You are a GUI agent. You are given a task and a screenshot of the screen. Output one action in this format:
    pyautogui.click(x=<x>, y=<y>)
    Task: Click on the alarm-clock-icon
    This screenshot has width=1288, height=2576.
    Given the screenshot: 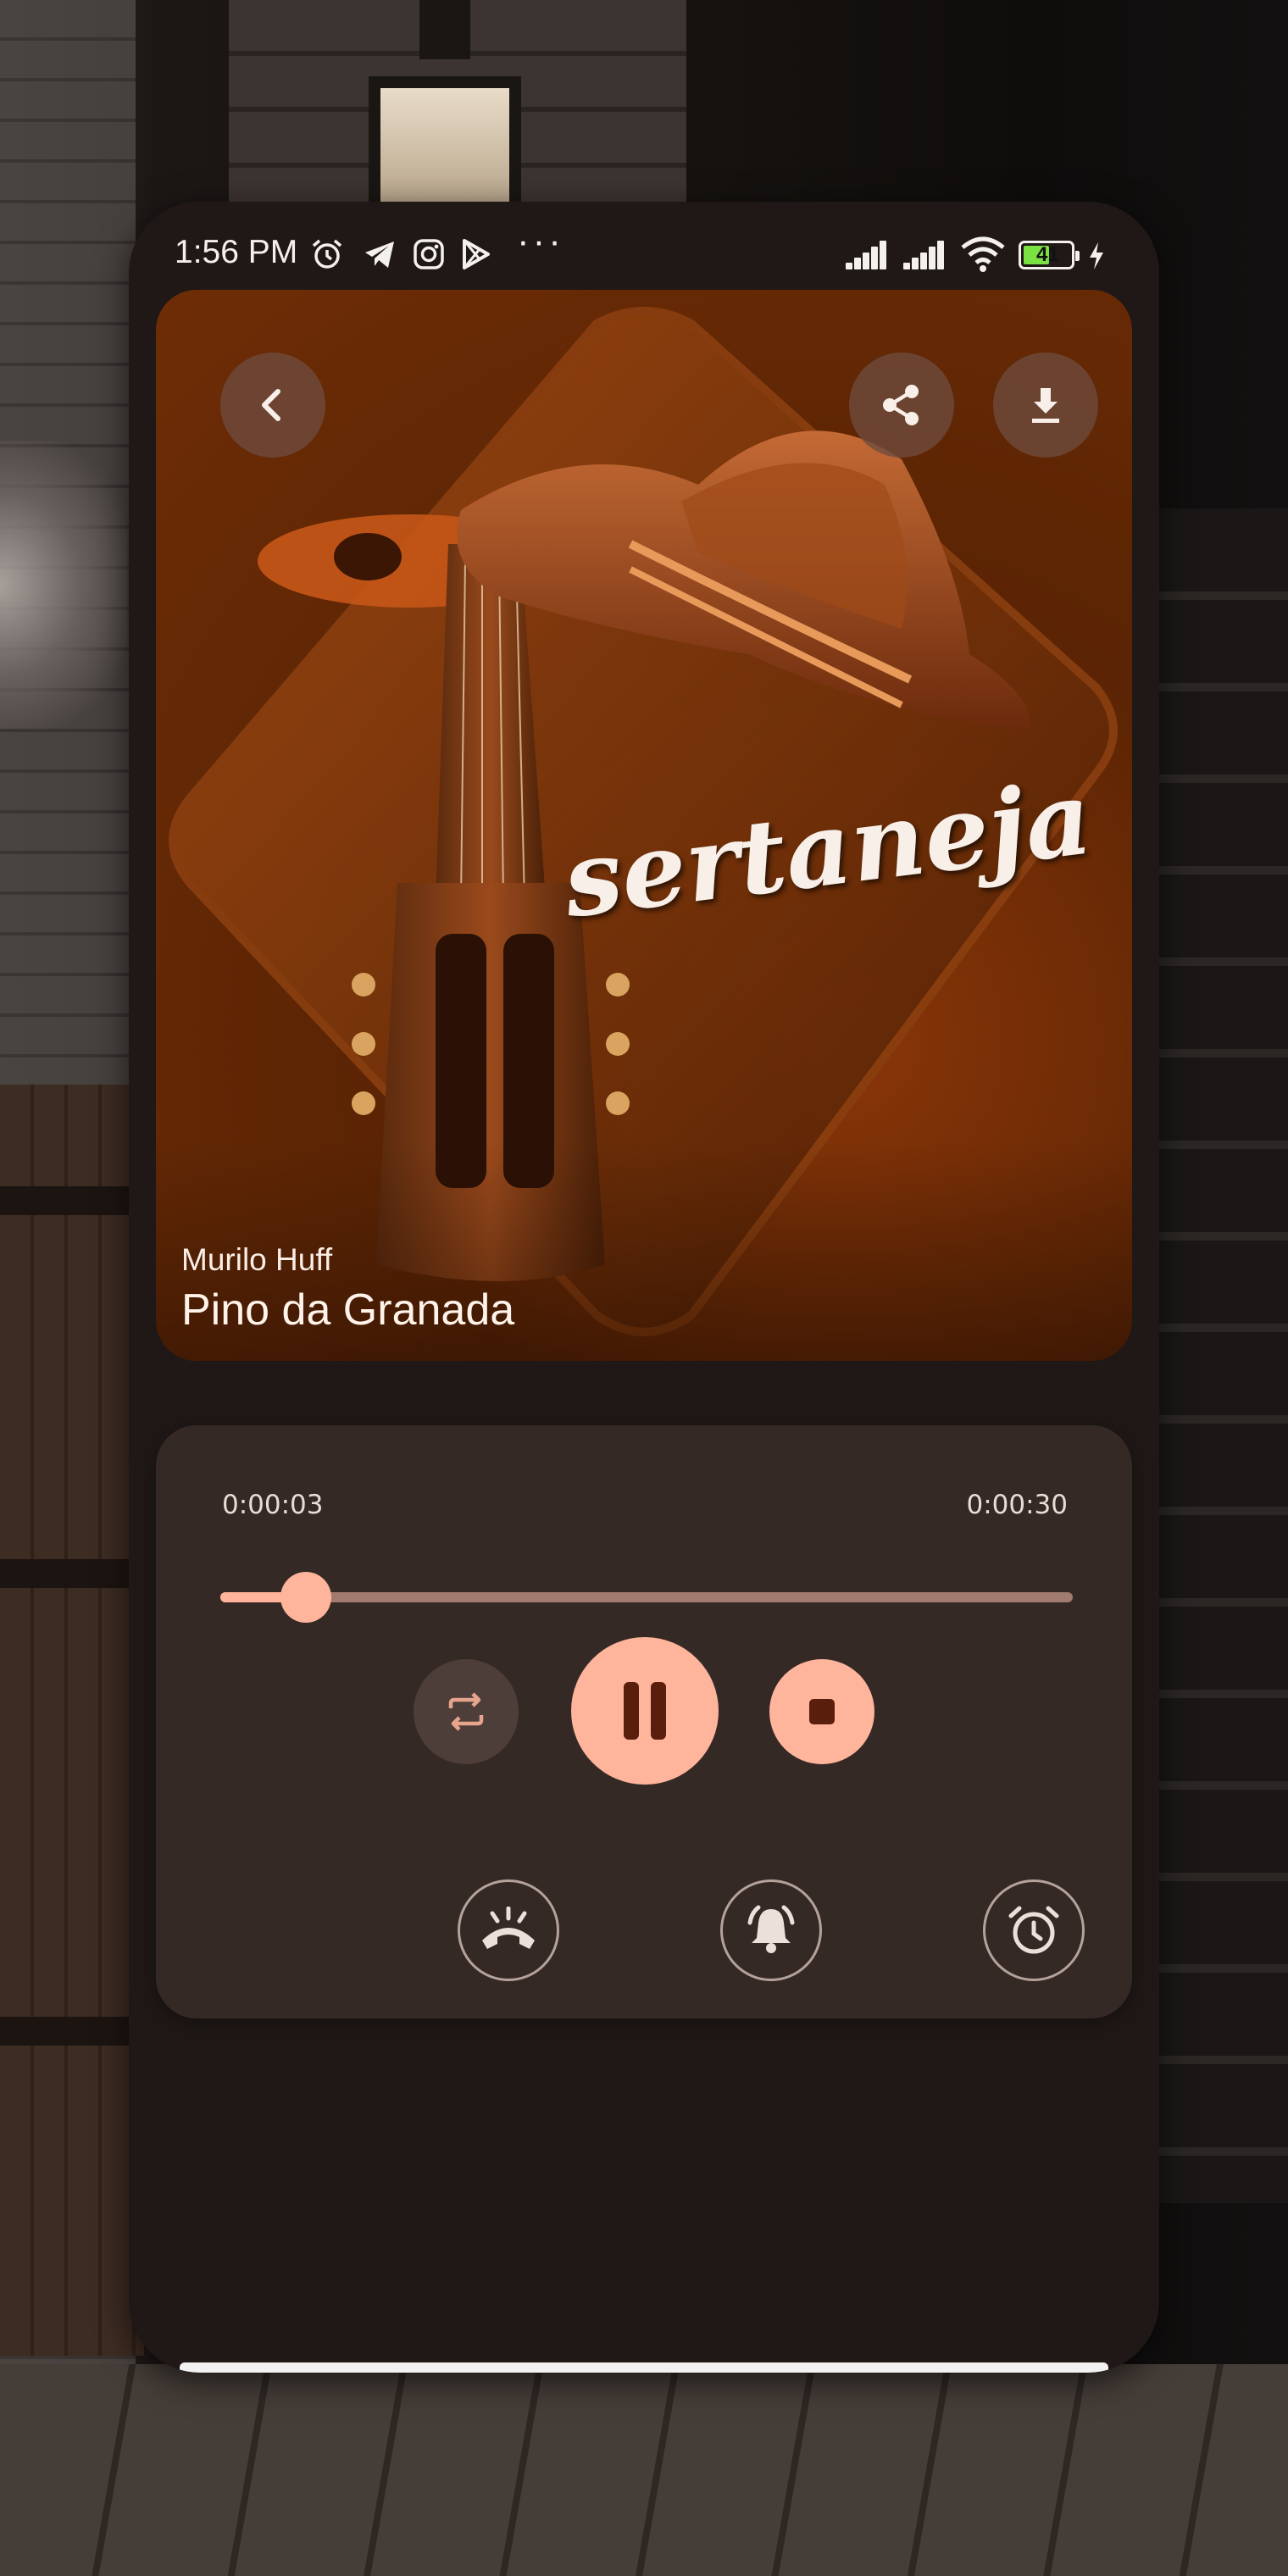 What is the action you would take?
    pyautogui.click(x=1033, y=1930)
    